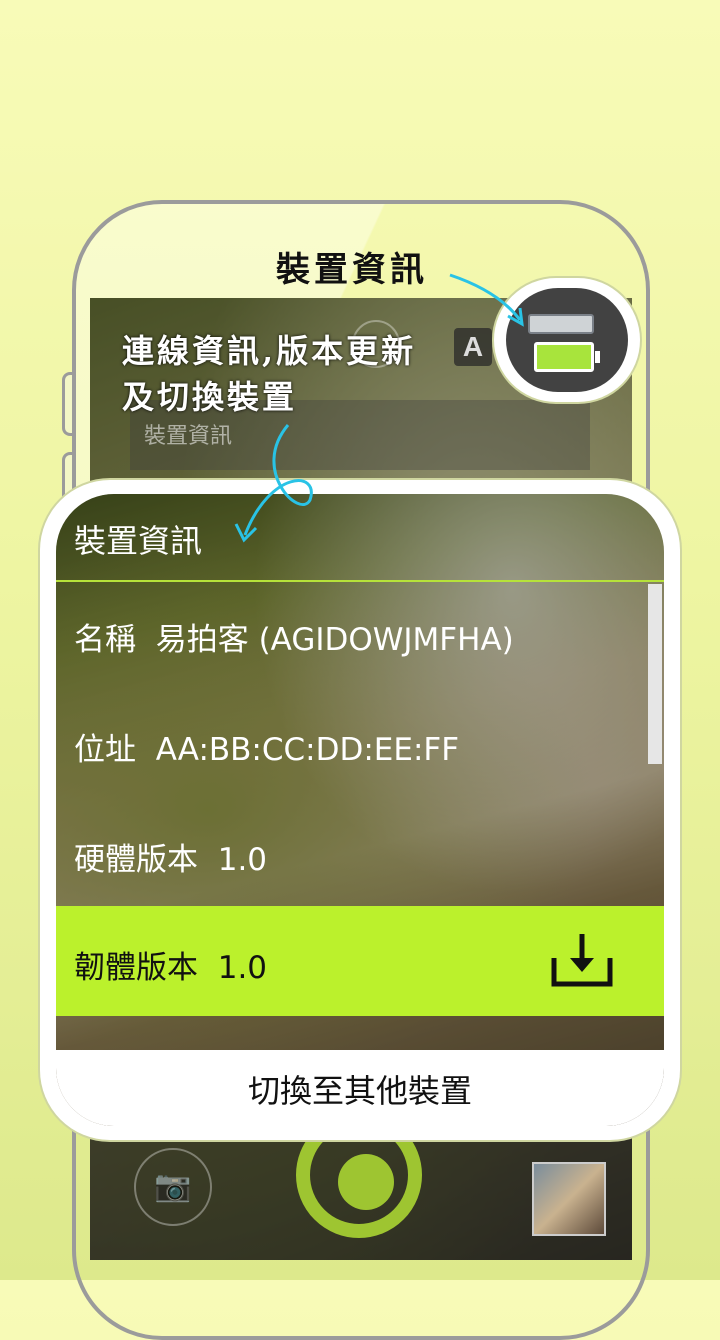 This screenshot has width=720, height=1340. I want to click on battery-icon, so click(567, 357).